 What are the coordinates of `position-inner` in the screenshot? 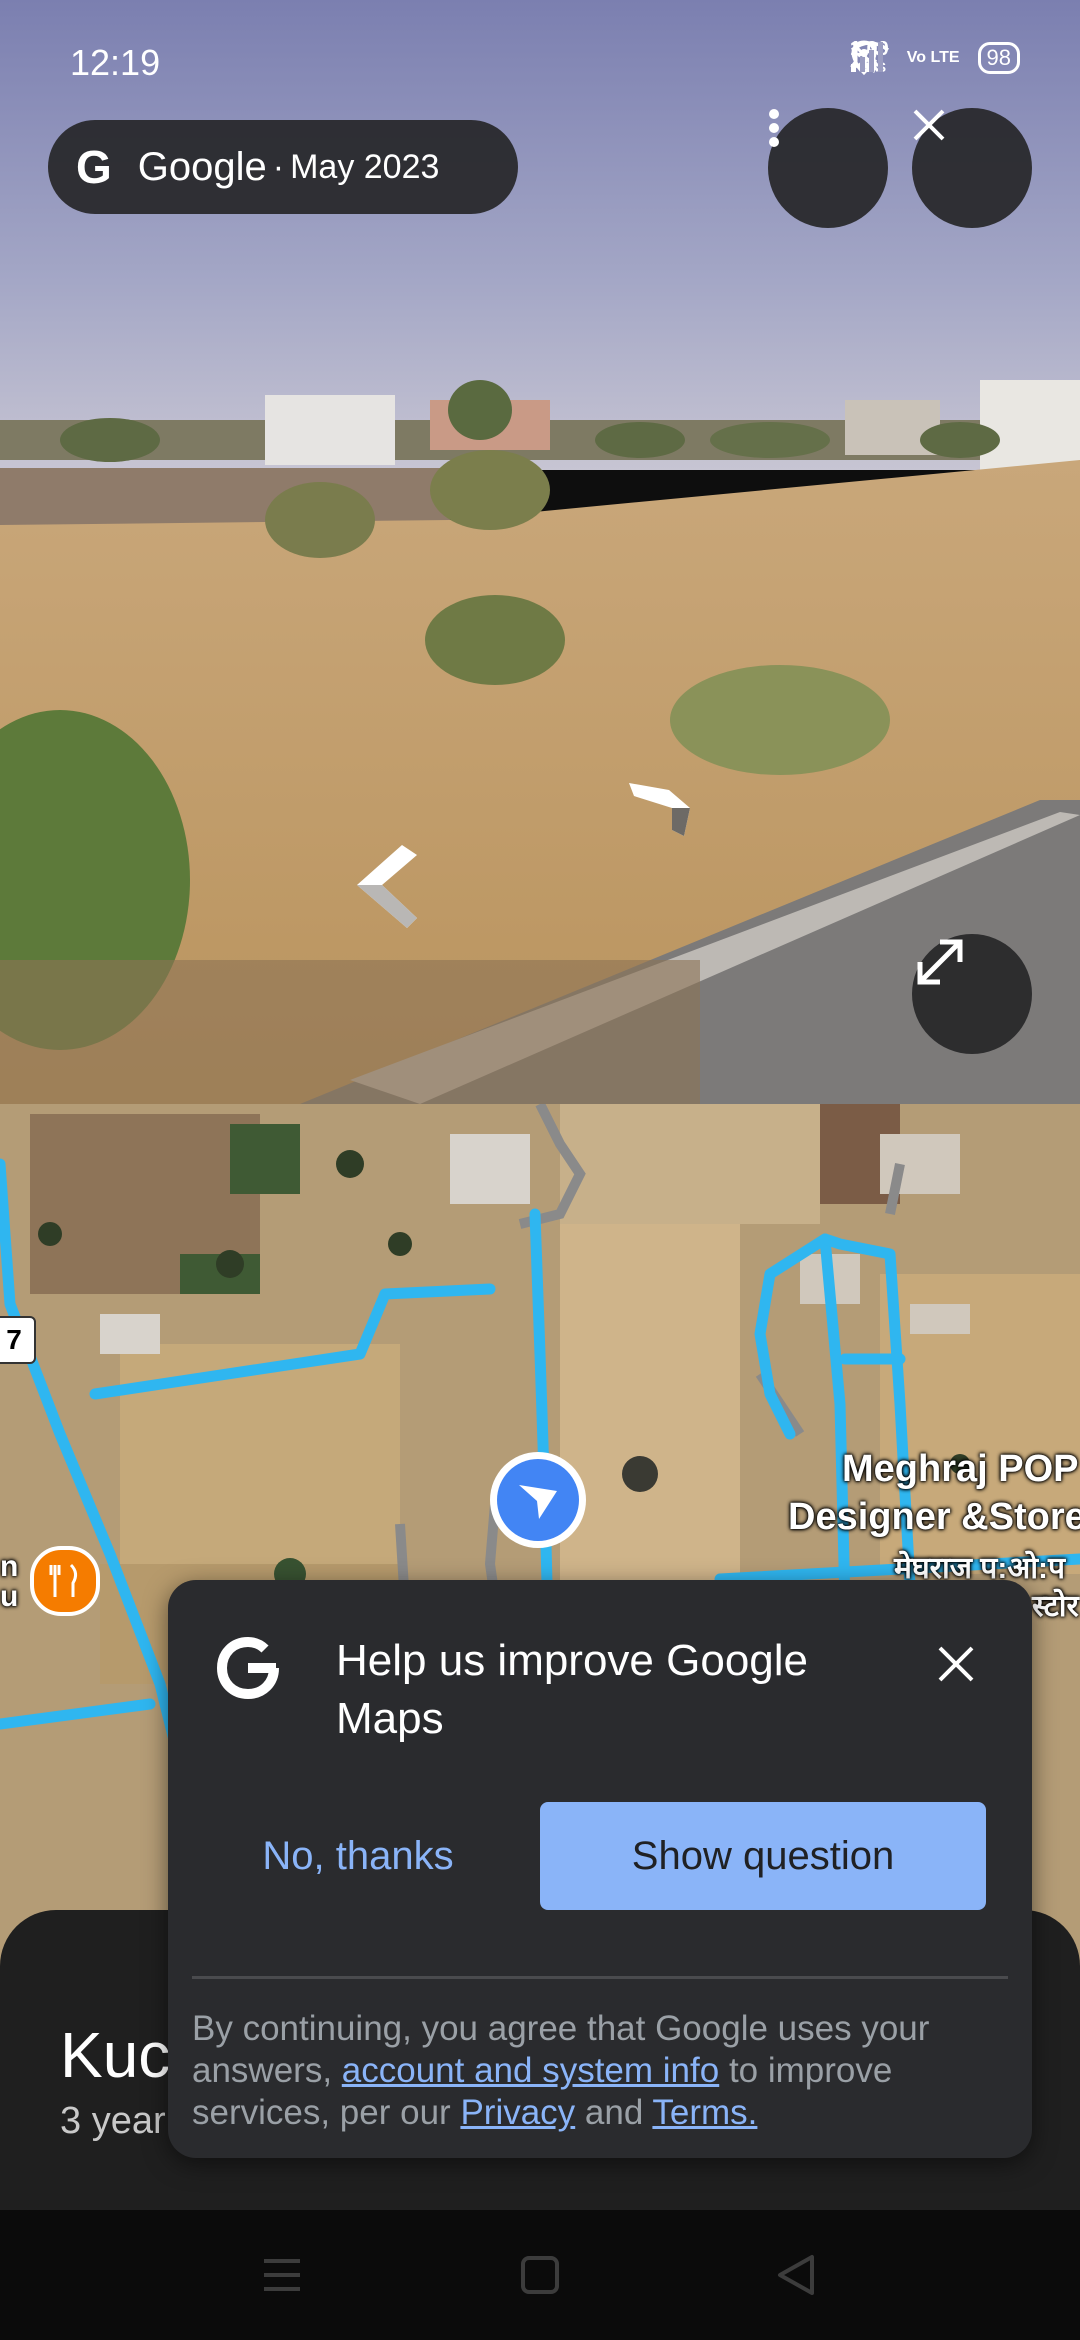 It's located at (538, 1500).